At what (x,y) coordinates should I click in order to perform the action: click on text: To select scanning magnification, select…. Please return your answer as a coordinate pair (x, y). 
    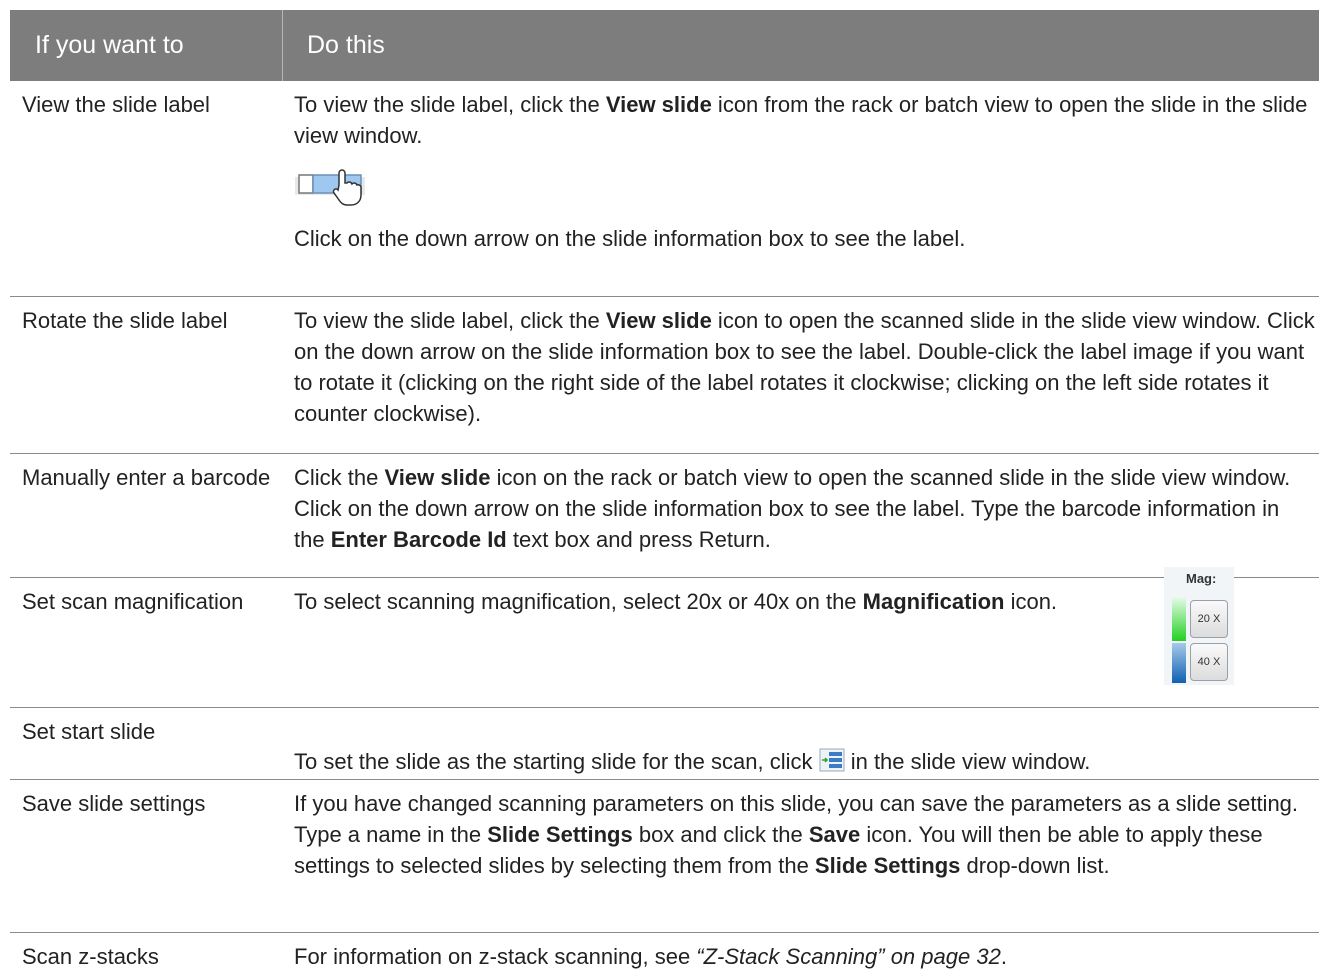
    Looking at the image, I should click on (578, 601).